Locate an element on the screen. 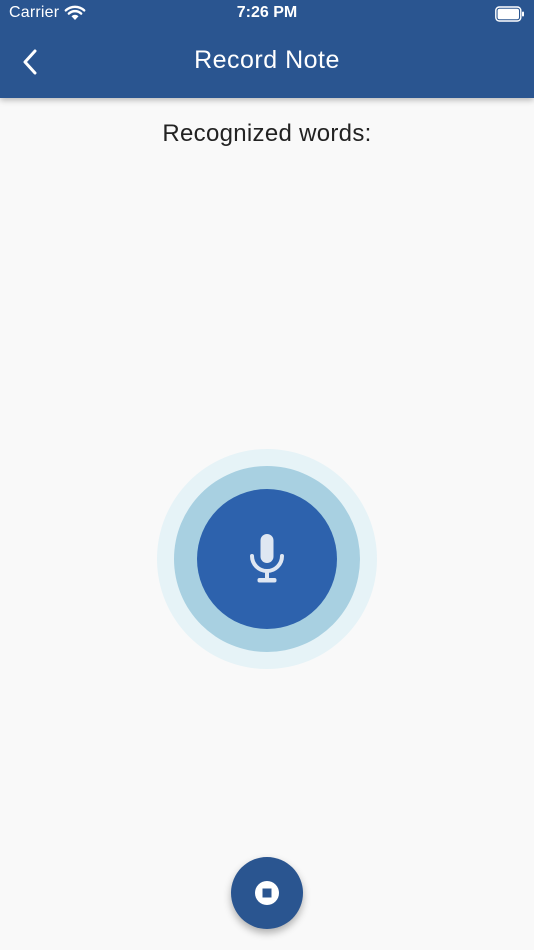  page-title: Record Note is located at coordinates (267, 60).